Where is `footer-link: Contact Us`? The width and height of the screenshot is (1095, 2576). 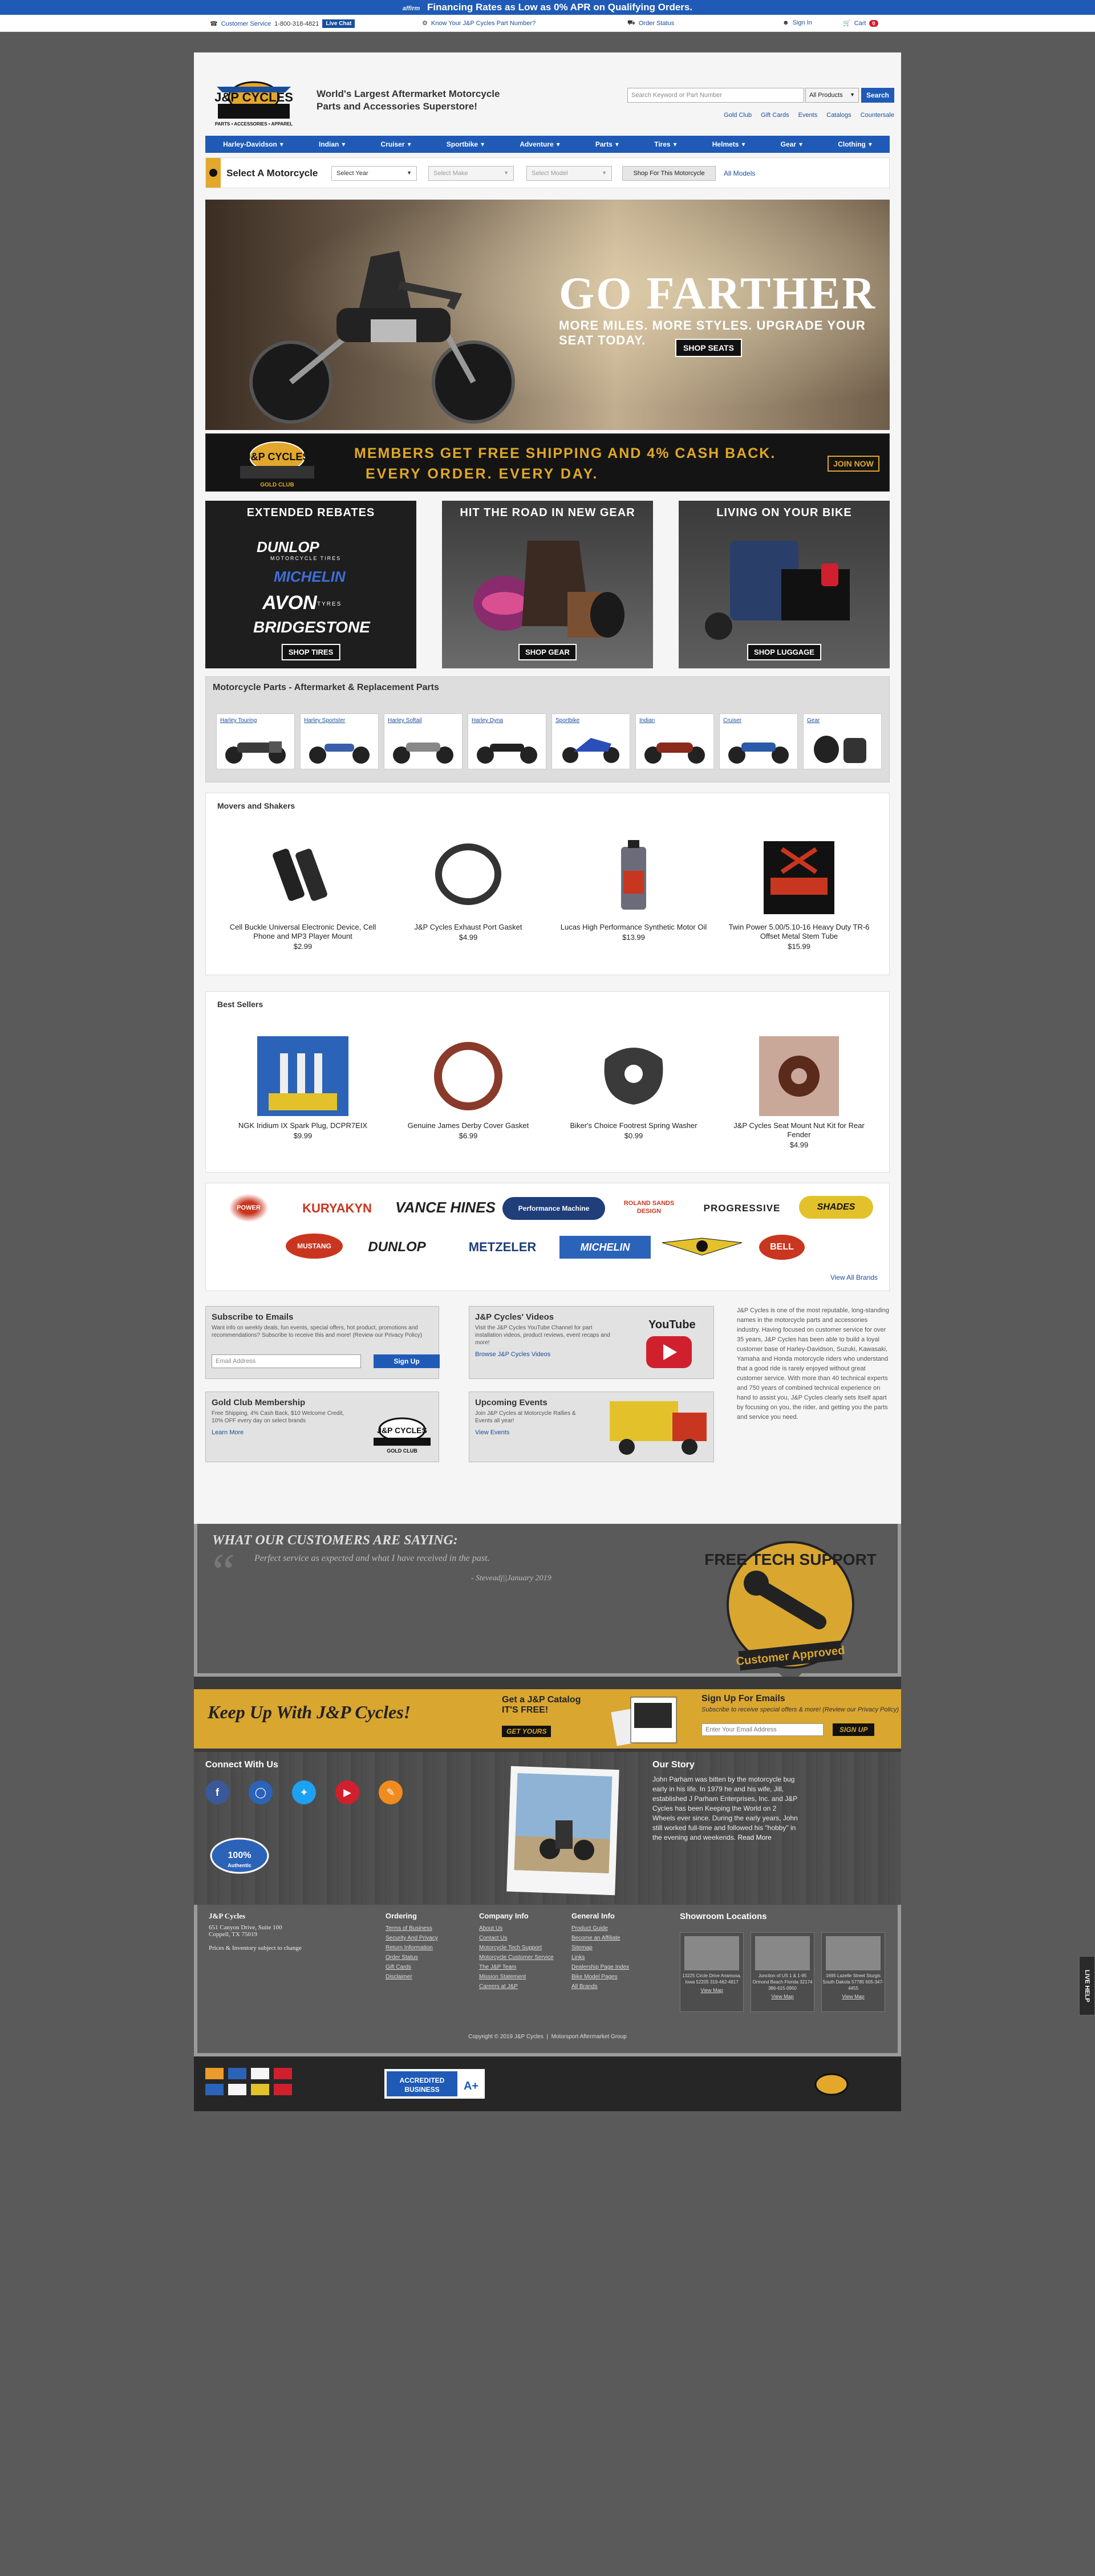 footer-link: Contact Us is located at coordinates (516, 1938).